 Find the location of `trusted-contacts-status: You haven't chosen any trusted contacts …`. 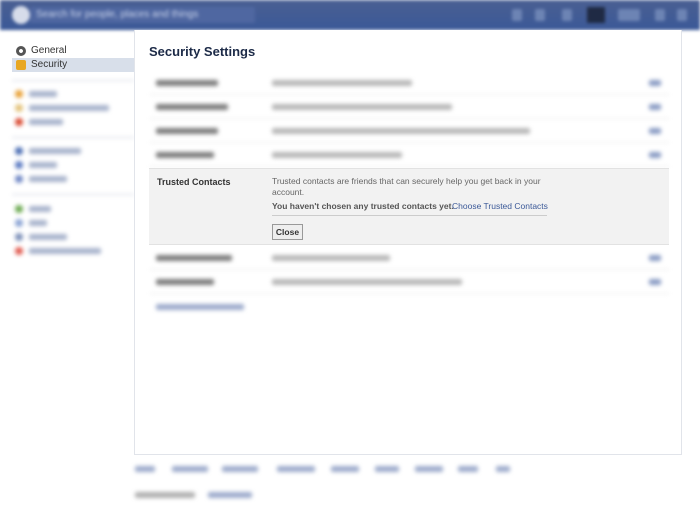

trusted-contacts-status: You haven't chosen any trusted contacts … is located at coordinates (363, 206).